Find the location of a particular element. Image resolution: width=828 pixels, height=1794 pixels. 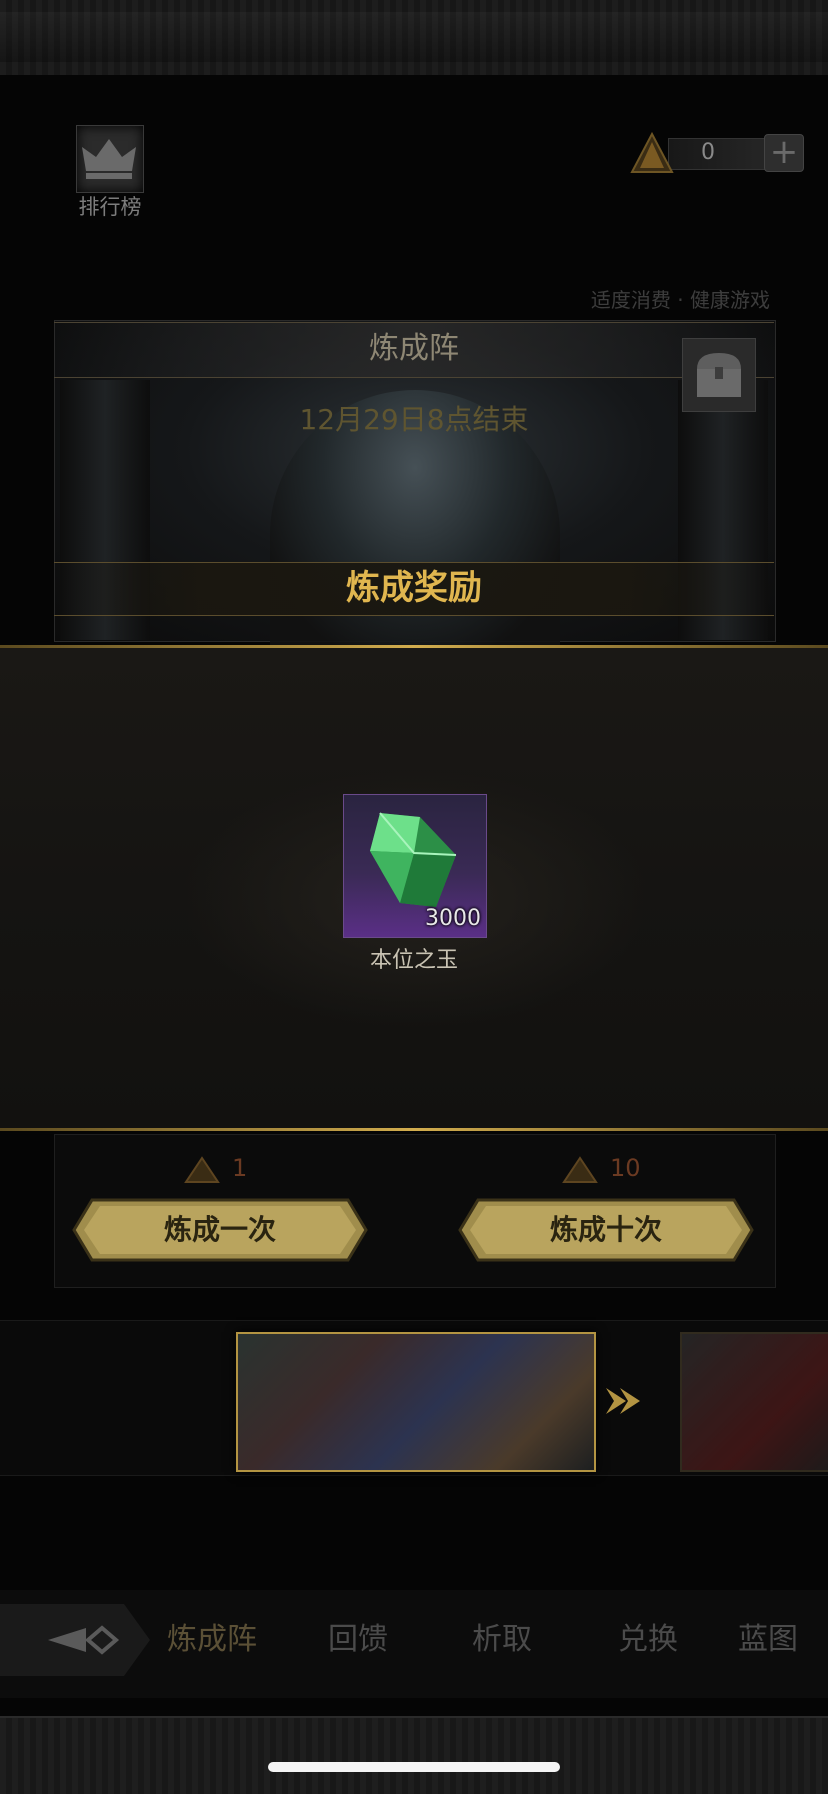

tab-extract: 析取 is located at coordinates (502, 1640).